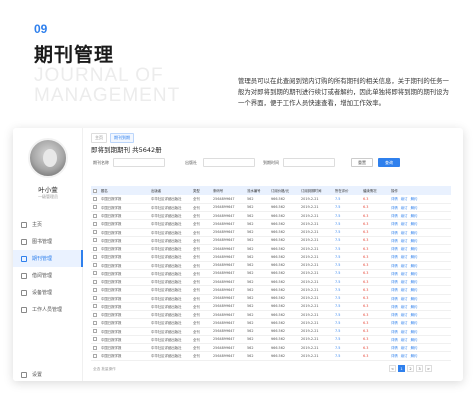 This screenshot has height=404, width=474. Describe the element at coordinates (48, 158) in the screenshot. I see `avatar` at that location.